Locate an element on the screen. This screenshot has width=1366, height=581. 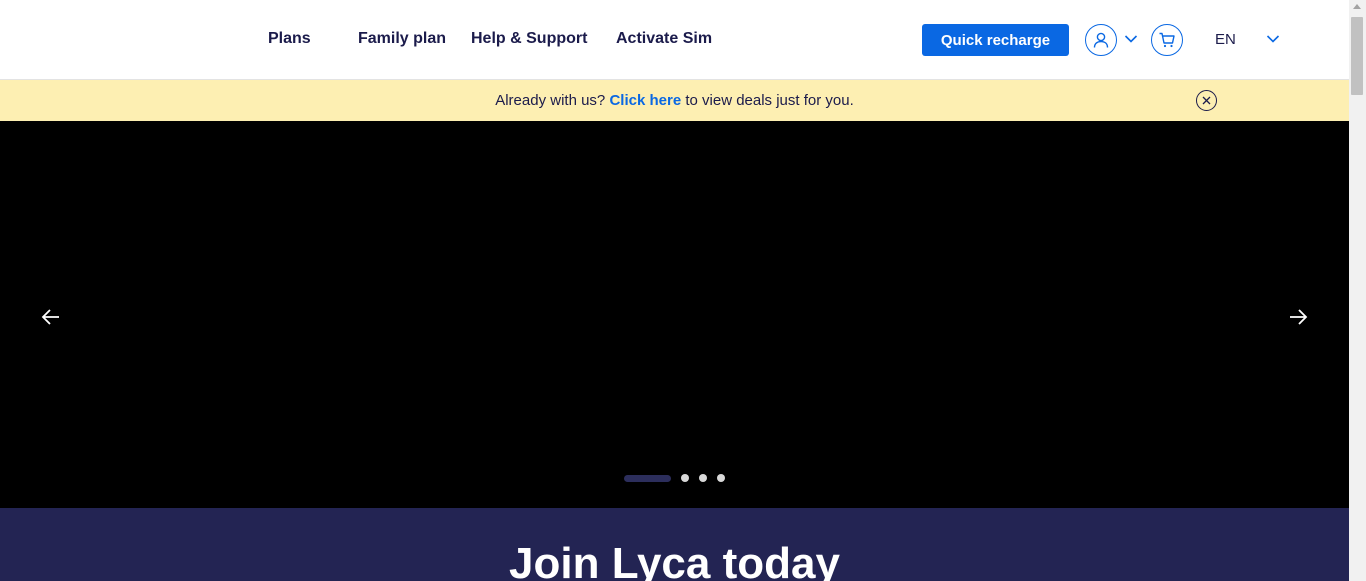
banner-text-after: to view deals just for you. is located at coordinates (769, 100).